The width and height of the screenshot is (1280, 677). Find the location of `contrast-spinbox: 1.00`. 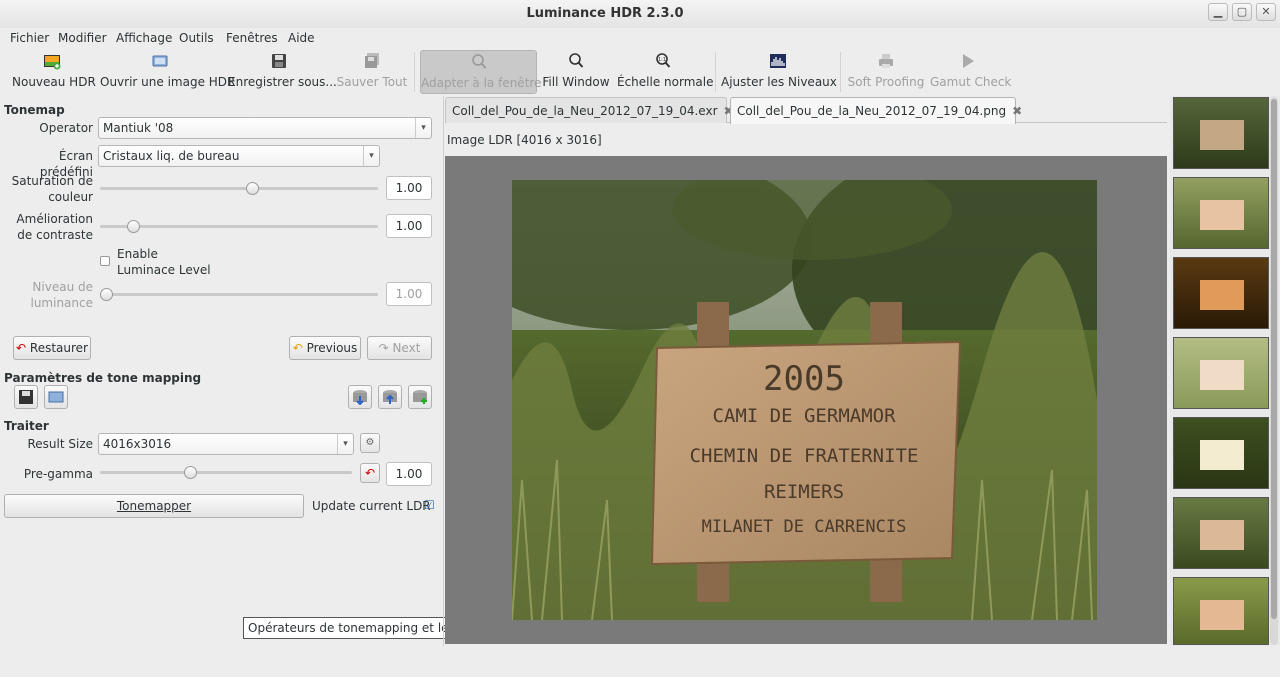

contrast-spinbox: 1.00 is located at coordinates (409, 226).